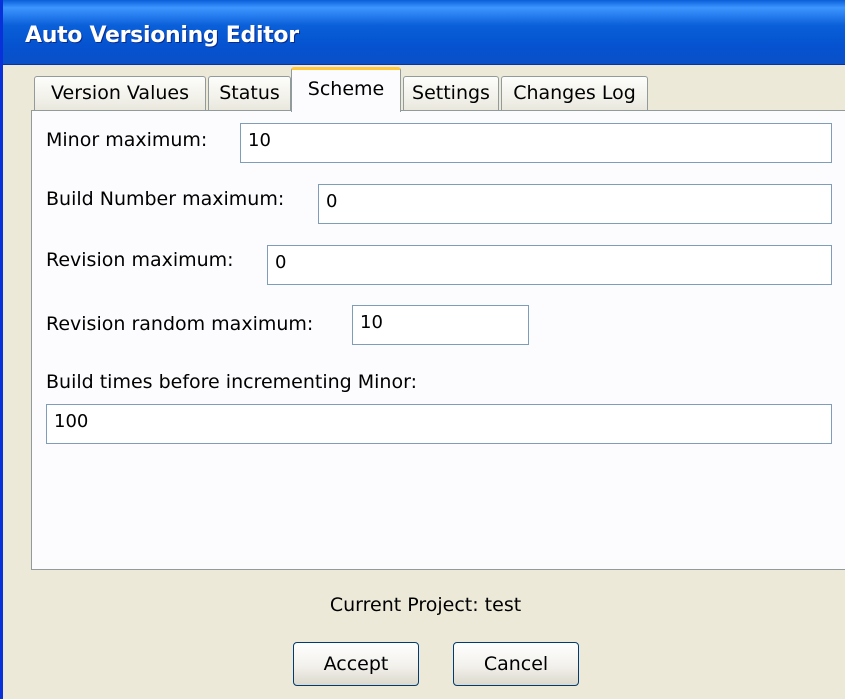 This screenshot has width=845, height=699. Describe the element at coordinates (140, 260) in the screenshot. I see `revision-maximum-label: Revision maximum:` at that location.